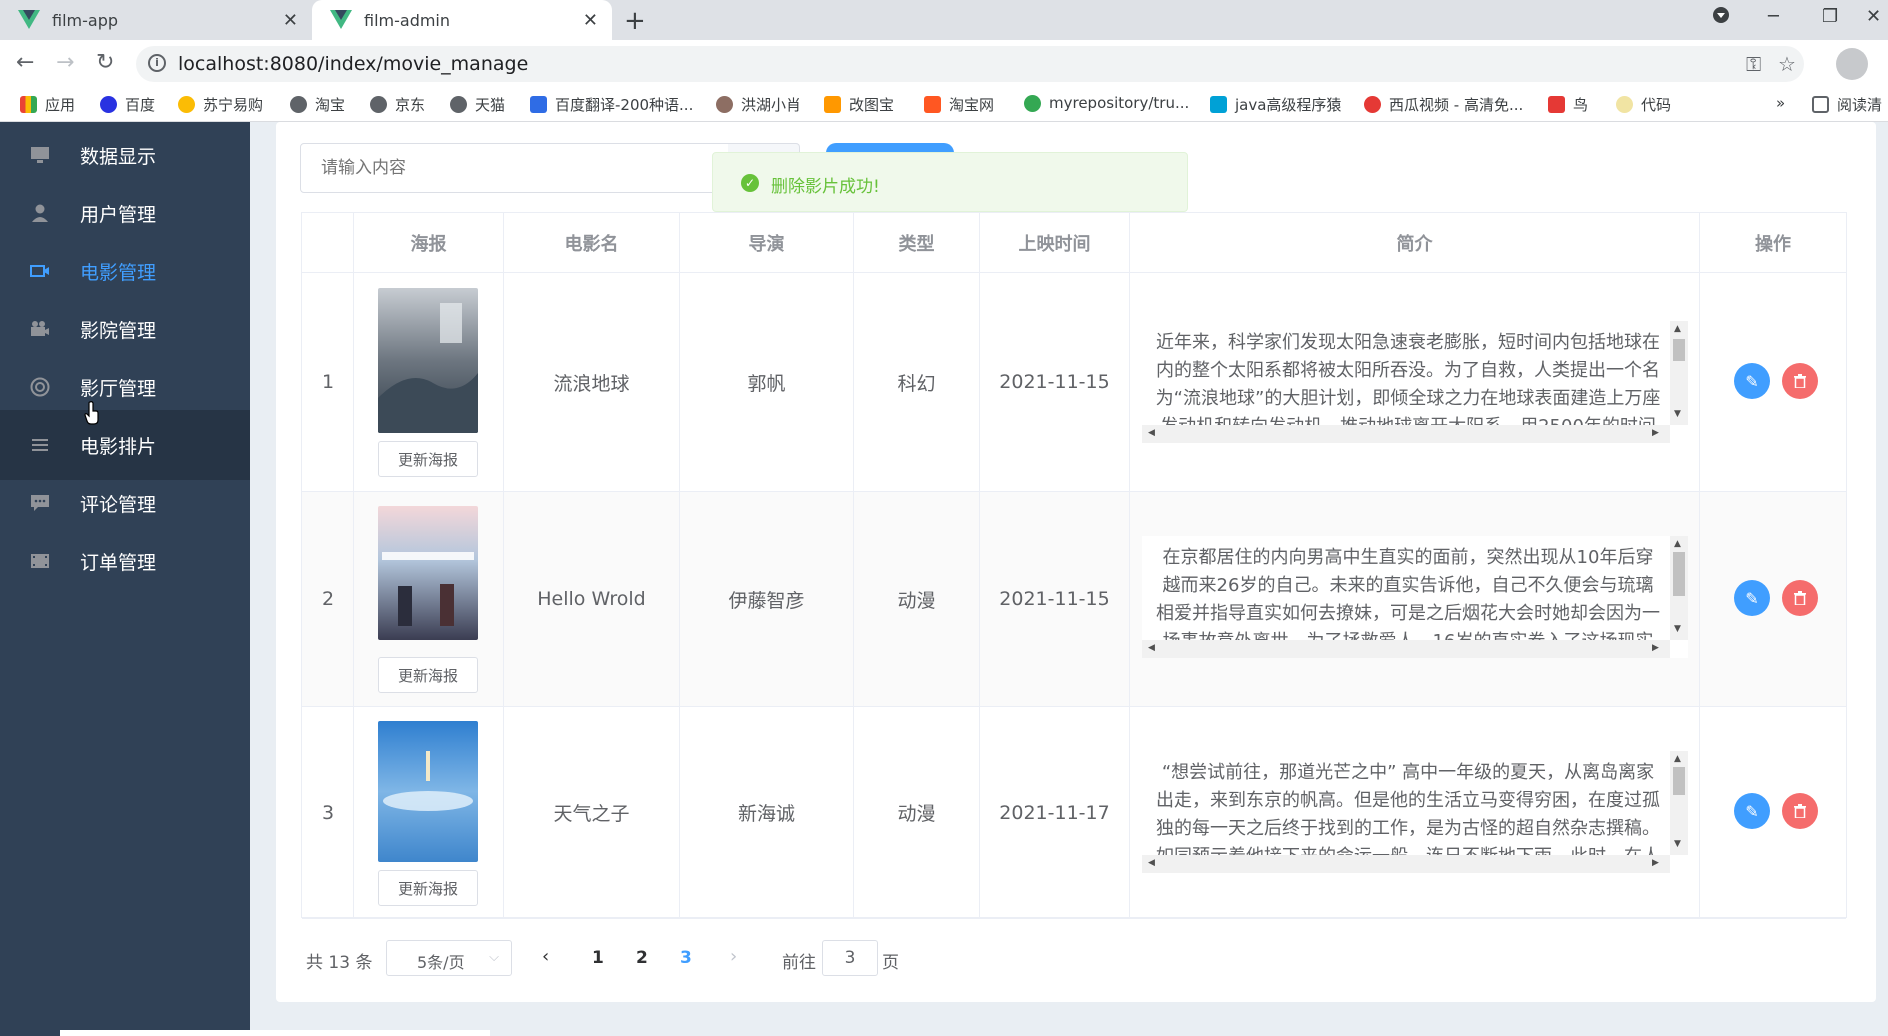  What do you see at coordinates (1032, 103) in the screenshot?
I see `chrome-icon` at bounding box center [1032, 103].